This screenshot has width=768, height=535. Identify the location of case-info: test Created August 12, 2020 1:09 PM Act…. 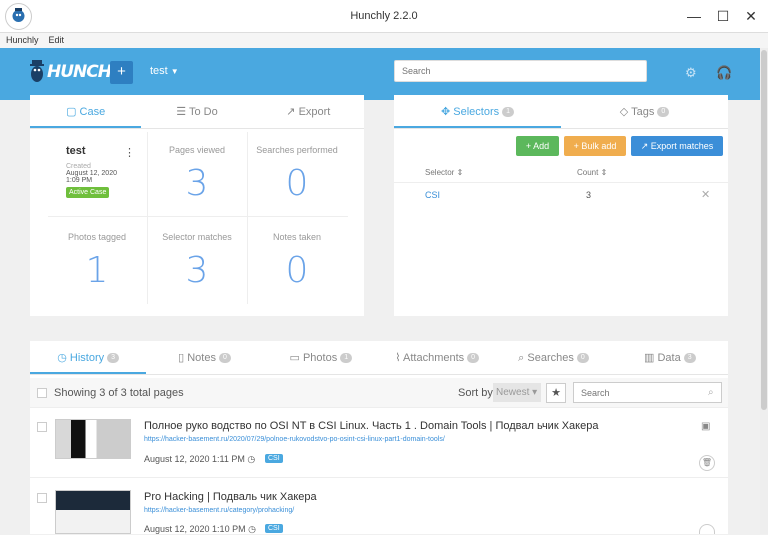
(91, 171).